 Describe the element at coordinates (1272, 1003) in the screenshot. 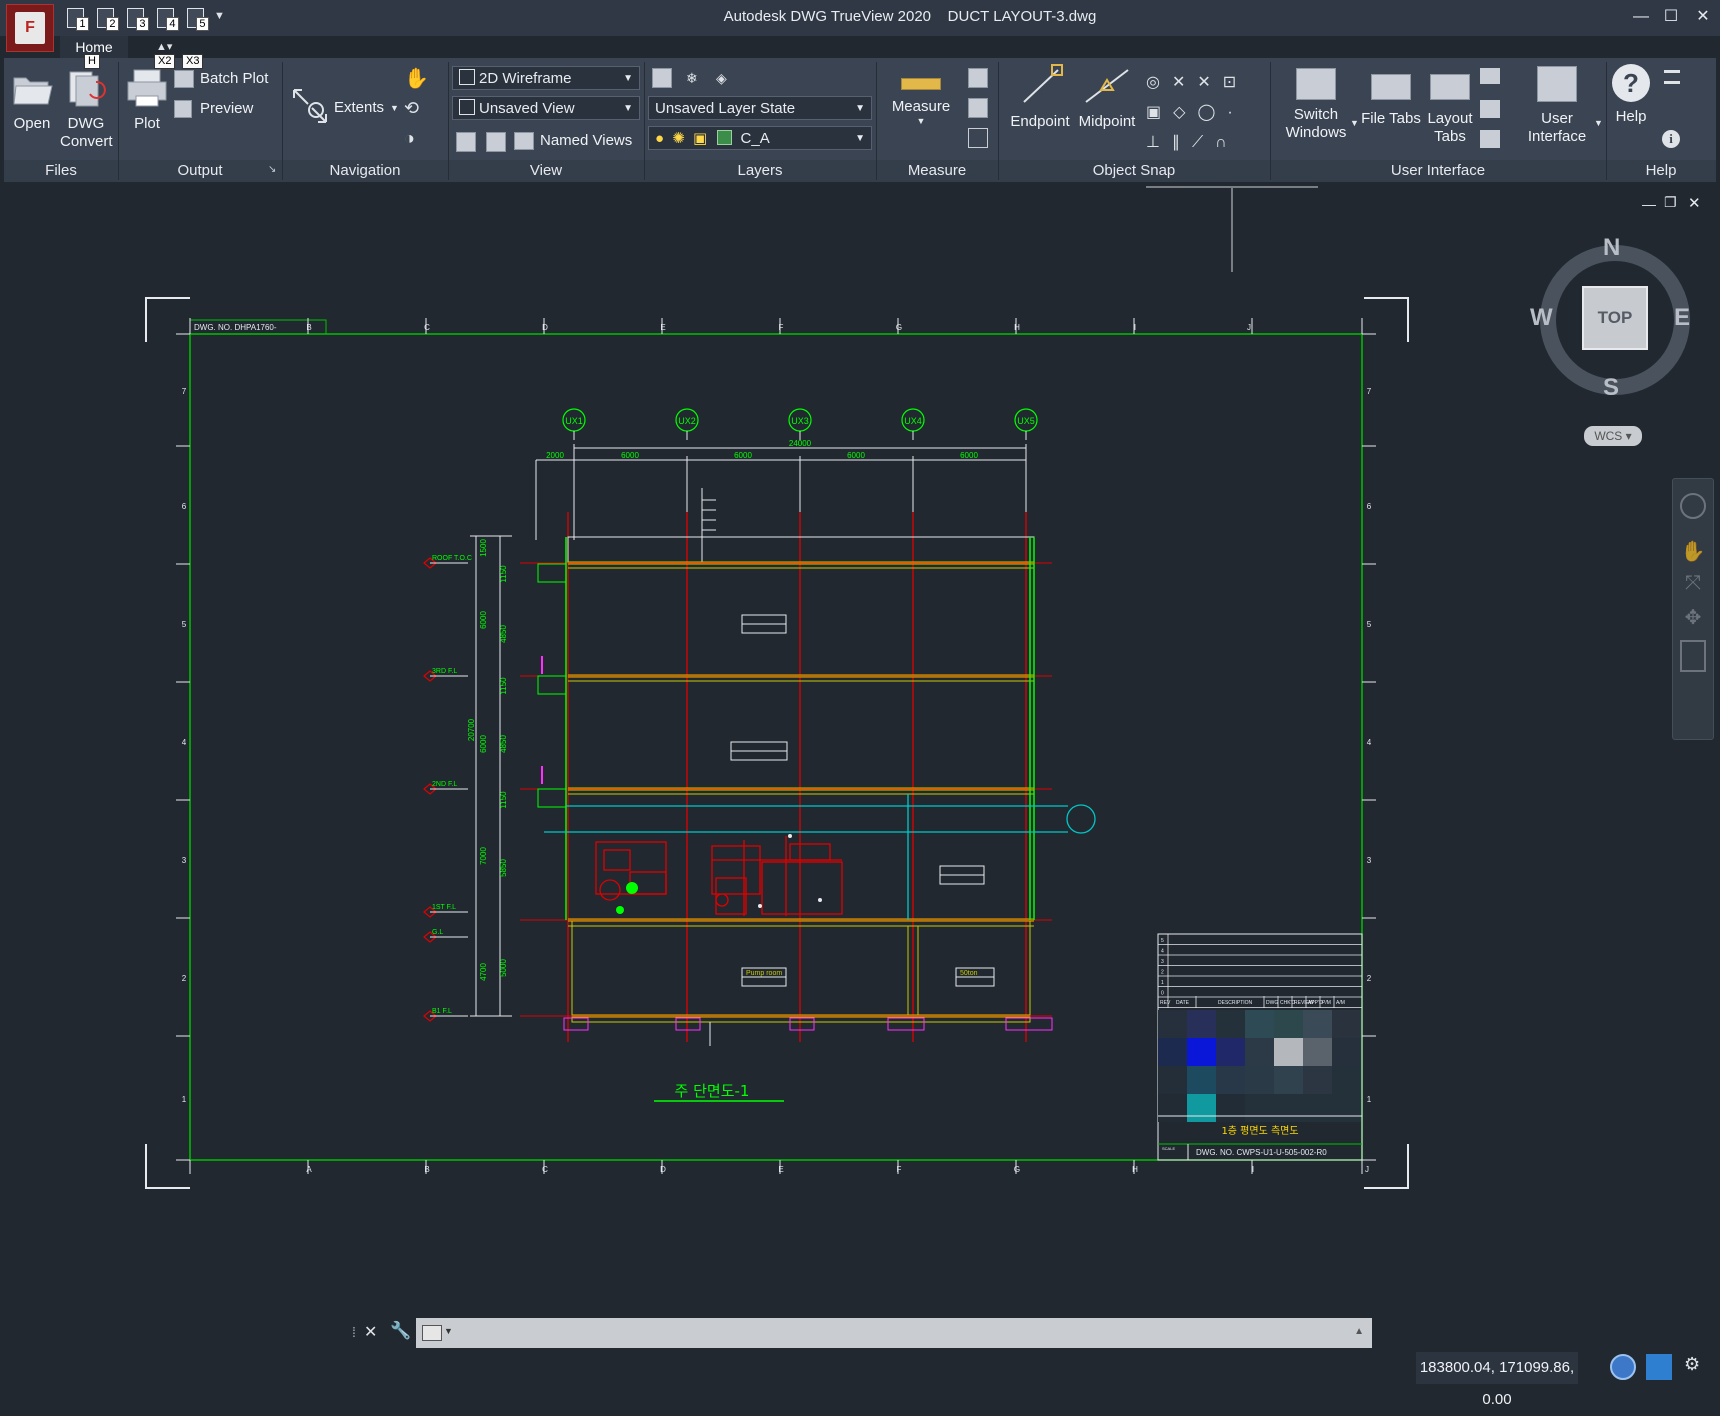

I see `revision-header: DWG` at that location.